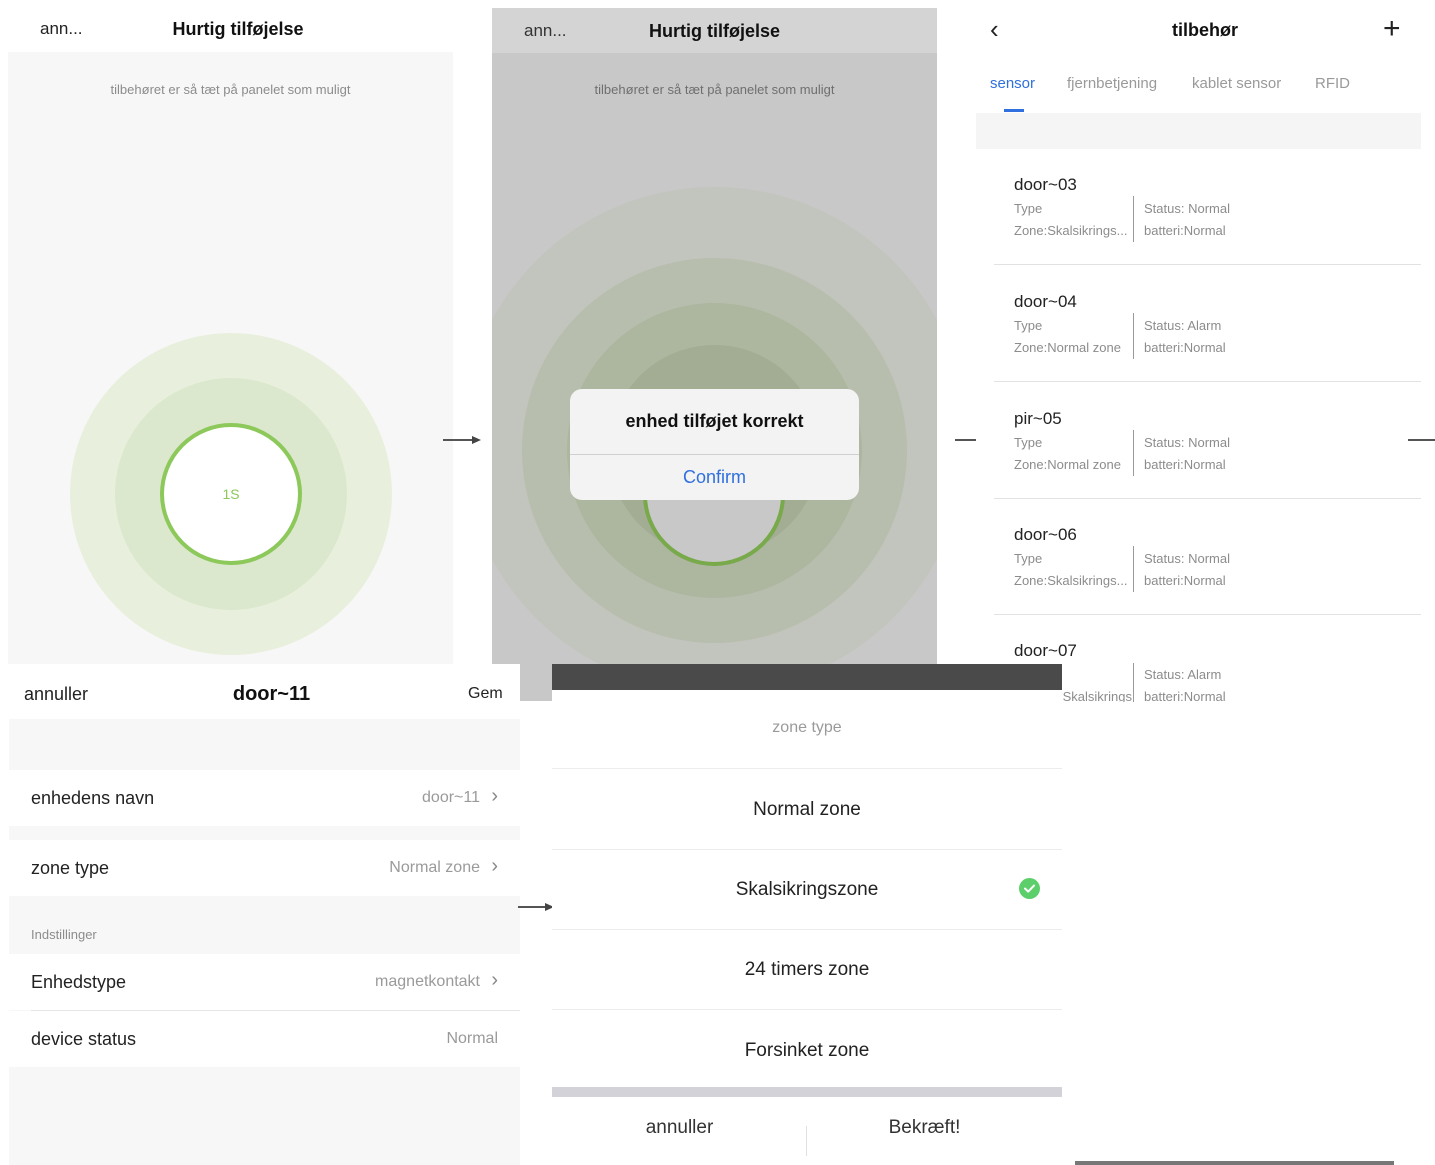 This screenshot has width=1435, height=1165. I want to click on section-header: Indstillinger, so click(64, 934).